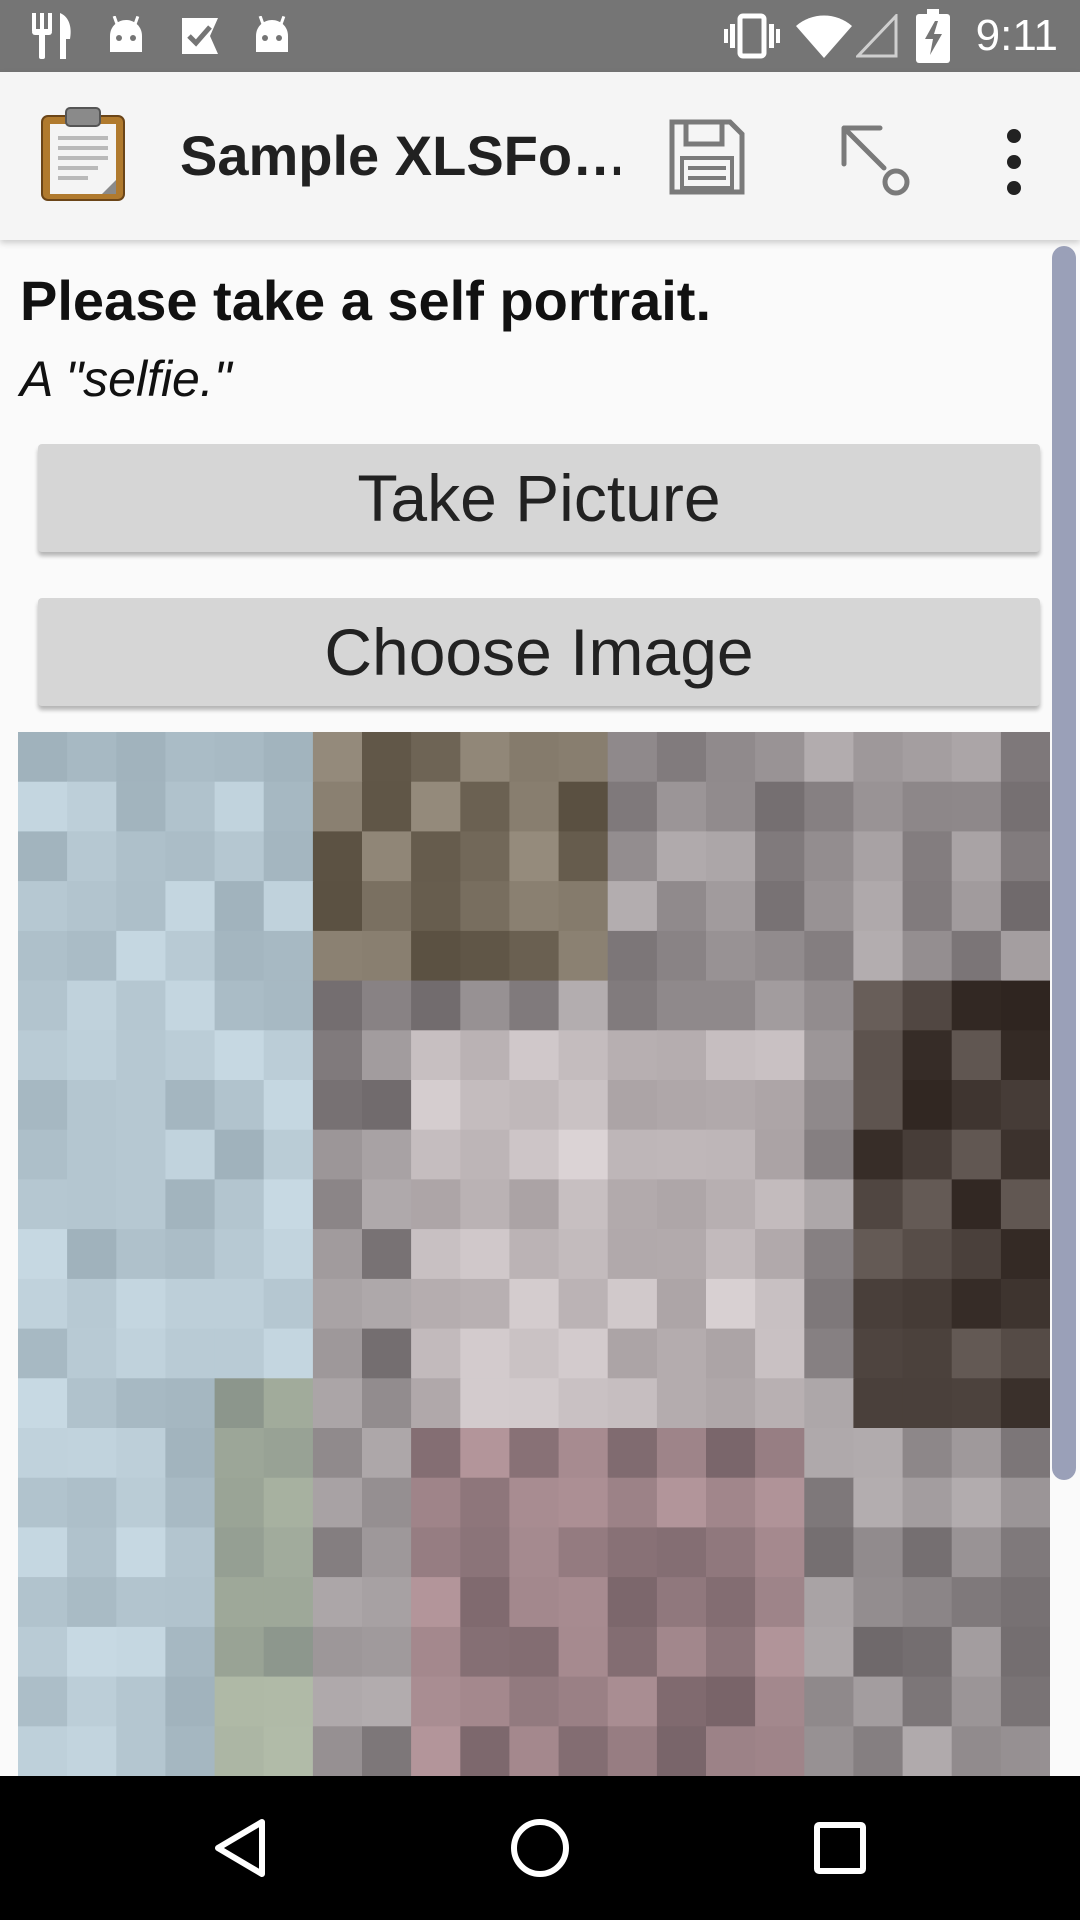 The image size is (1080, 1920). I want to click on go-to-icon, so click(880, 160).